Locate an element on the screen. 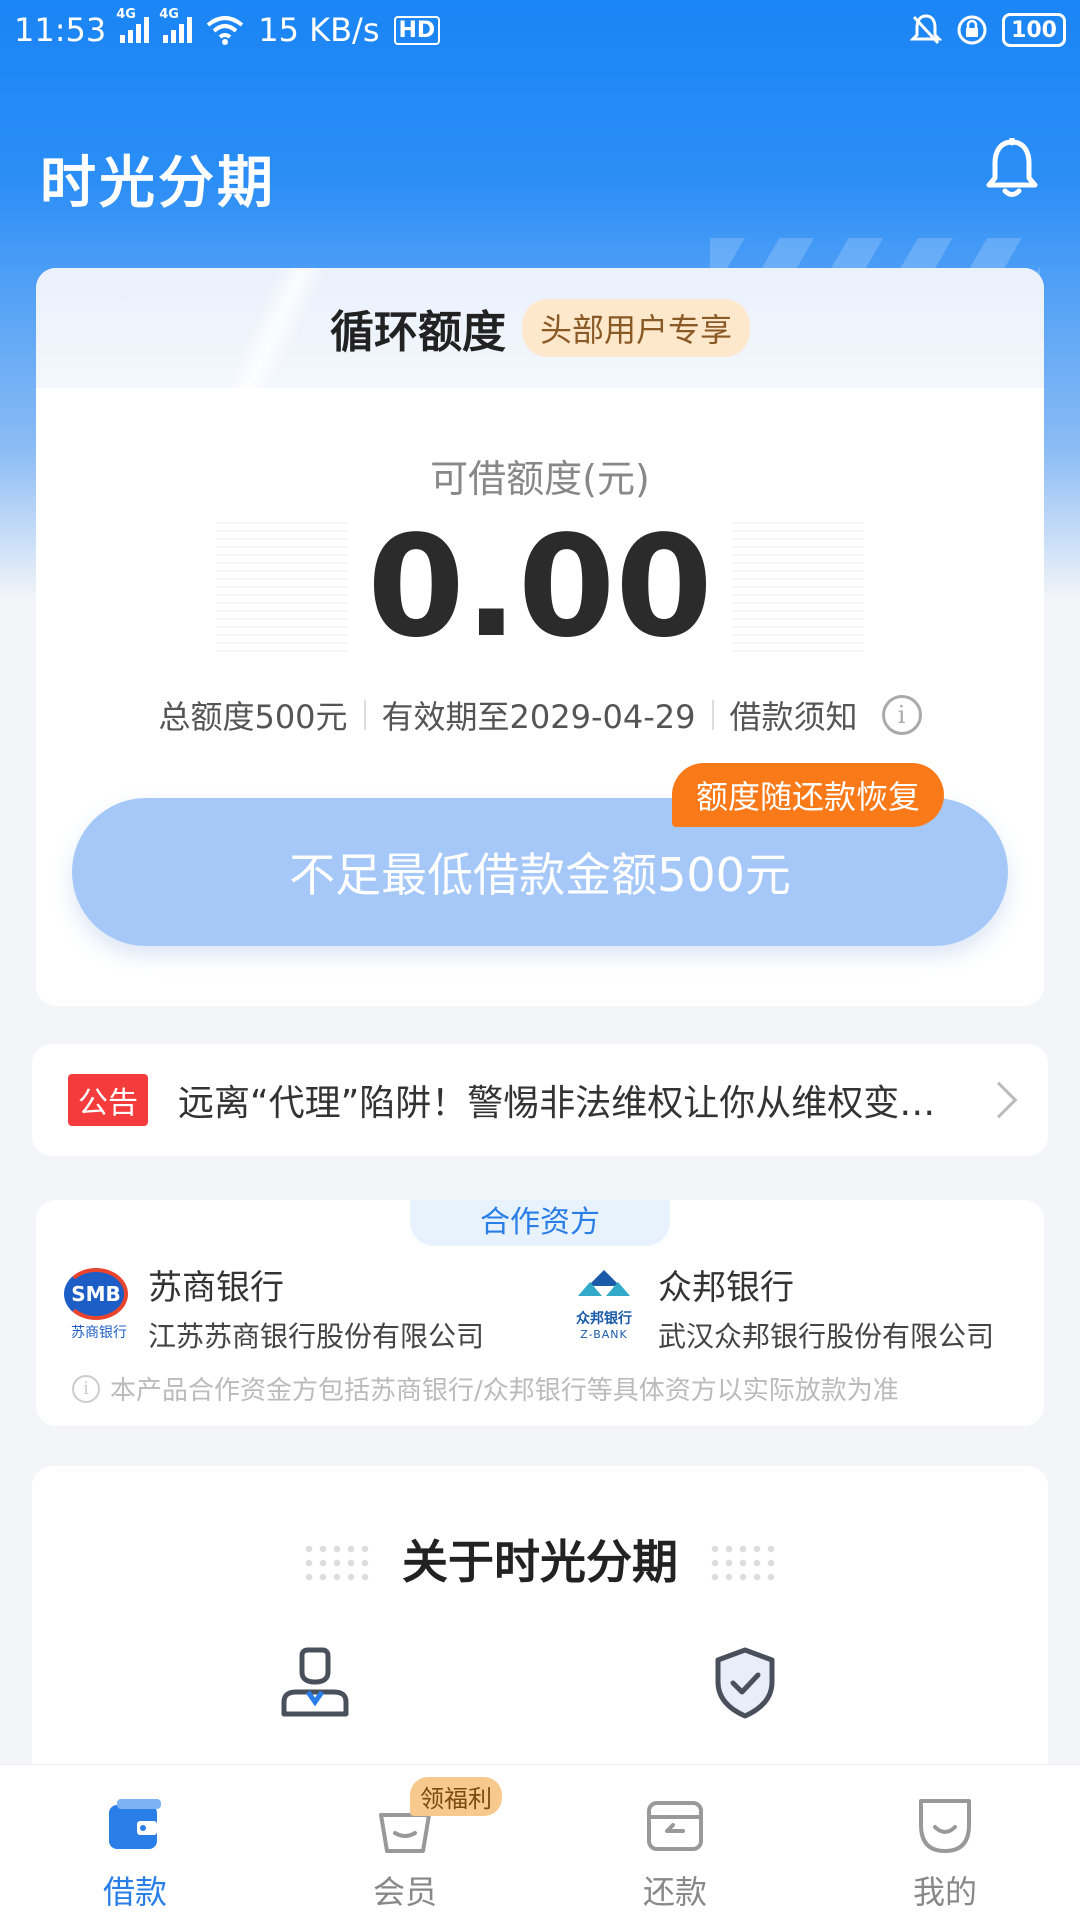  card-header: 循环额度 头部用户专享 is located at coordinates (540, 328).